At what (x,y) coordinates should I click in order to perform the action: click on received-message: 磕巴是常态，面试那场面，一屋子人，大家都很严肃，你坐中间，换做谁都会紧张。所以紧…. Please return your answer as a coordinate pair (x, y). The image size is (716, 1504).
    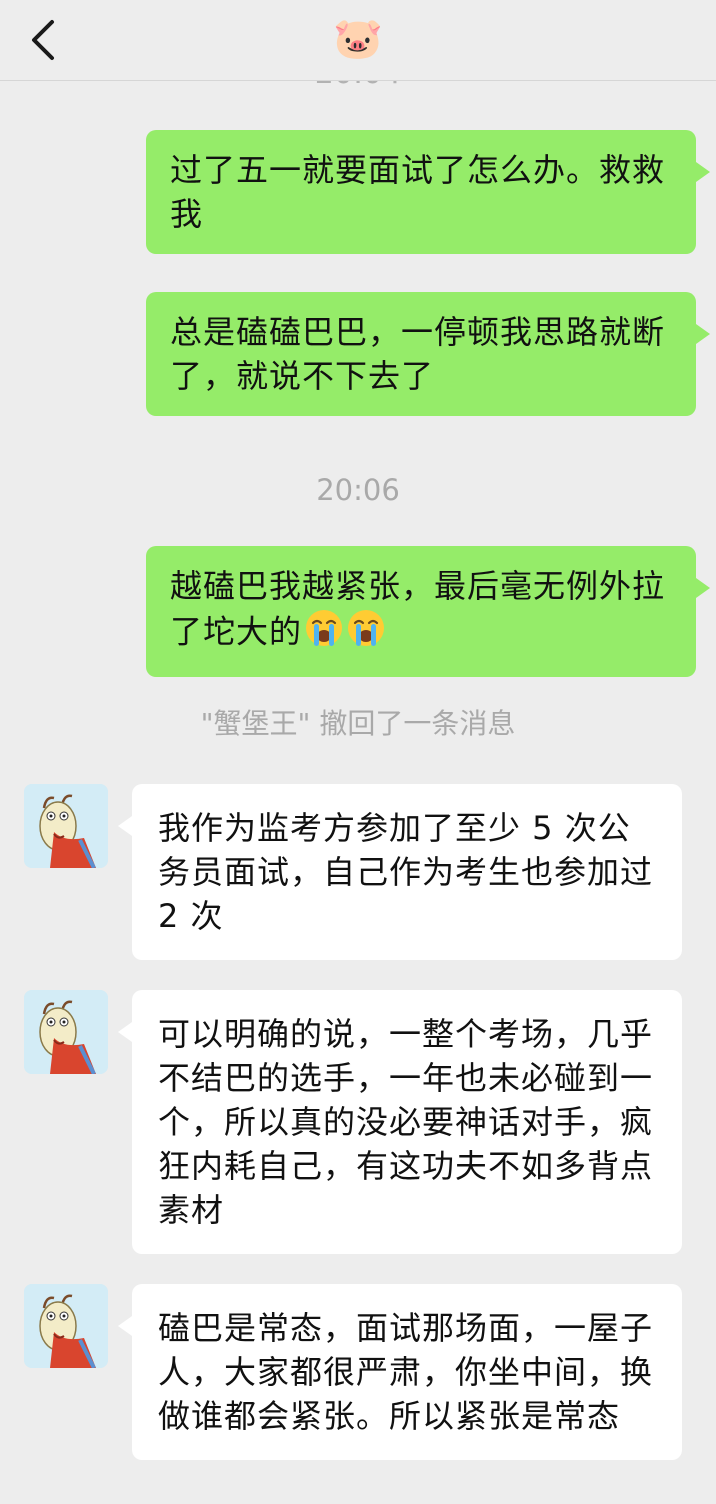
    Looking at the image, I should click on (400, 1372).